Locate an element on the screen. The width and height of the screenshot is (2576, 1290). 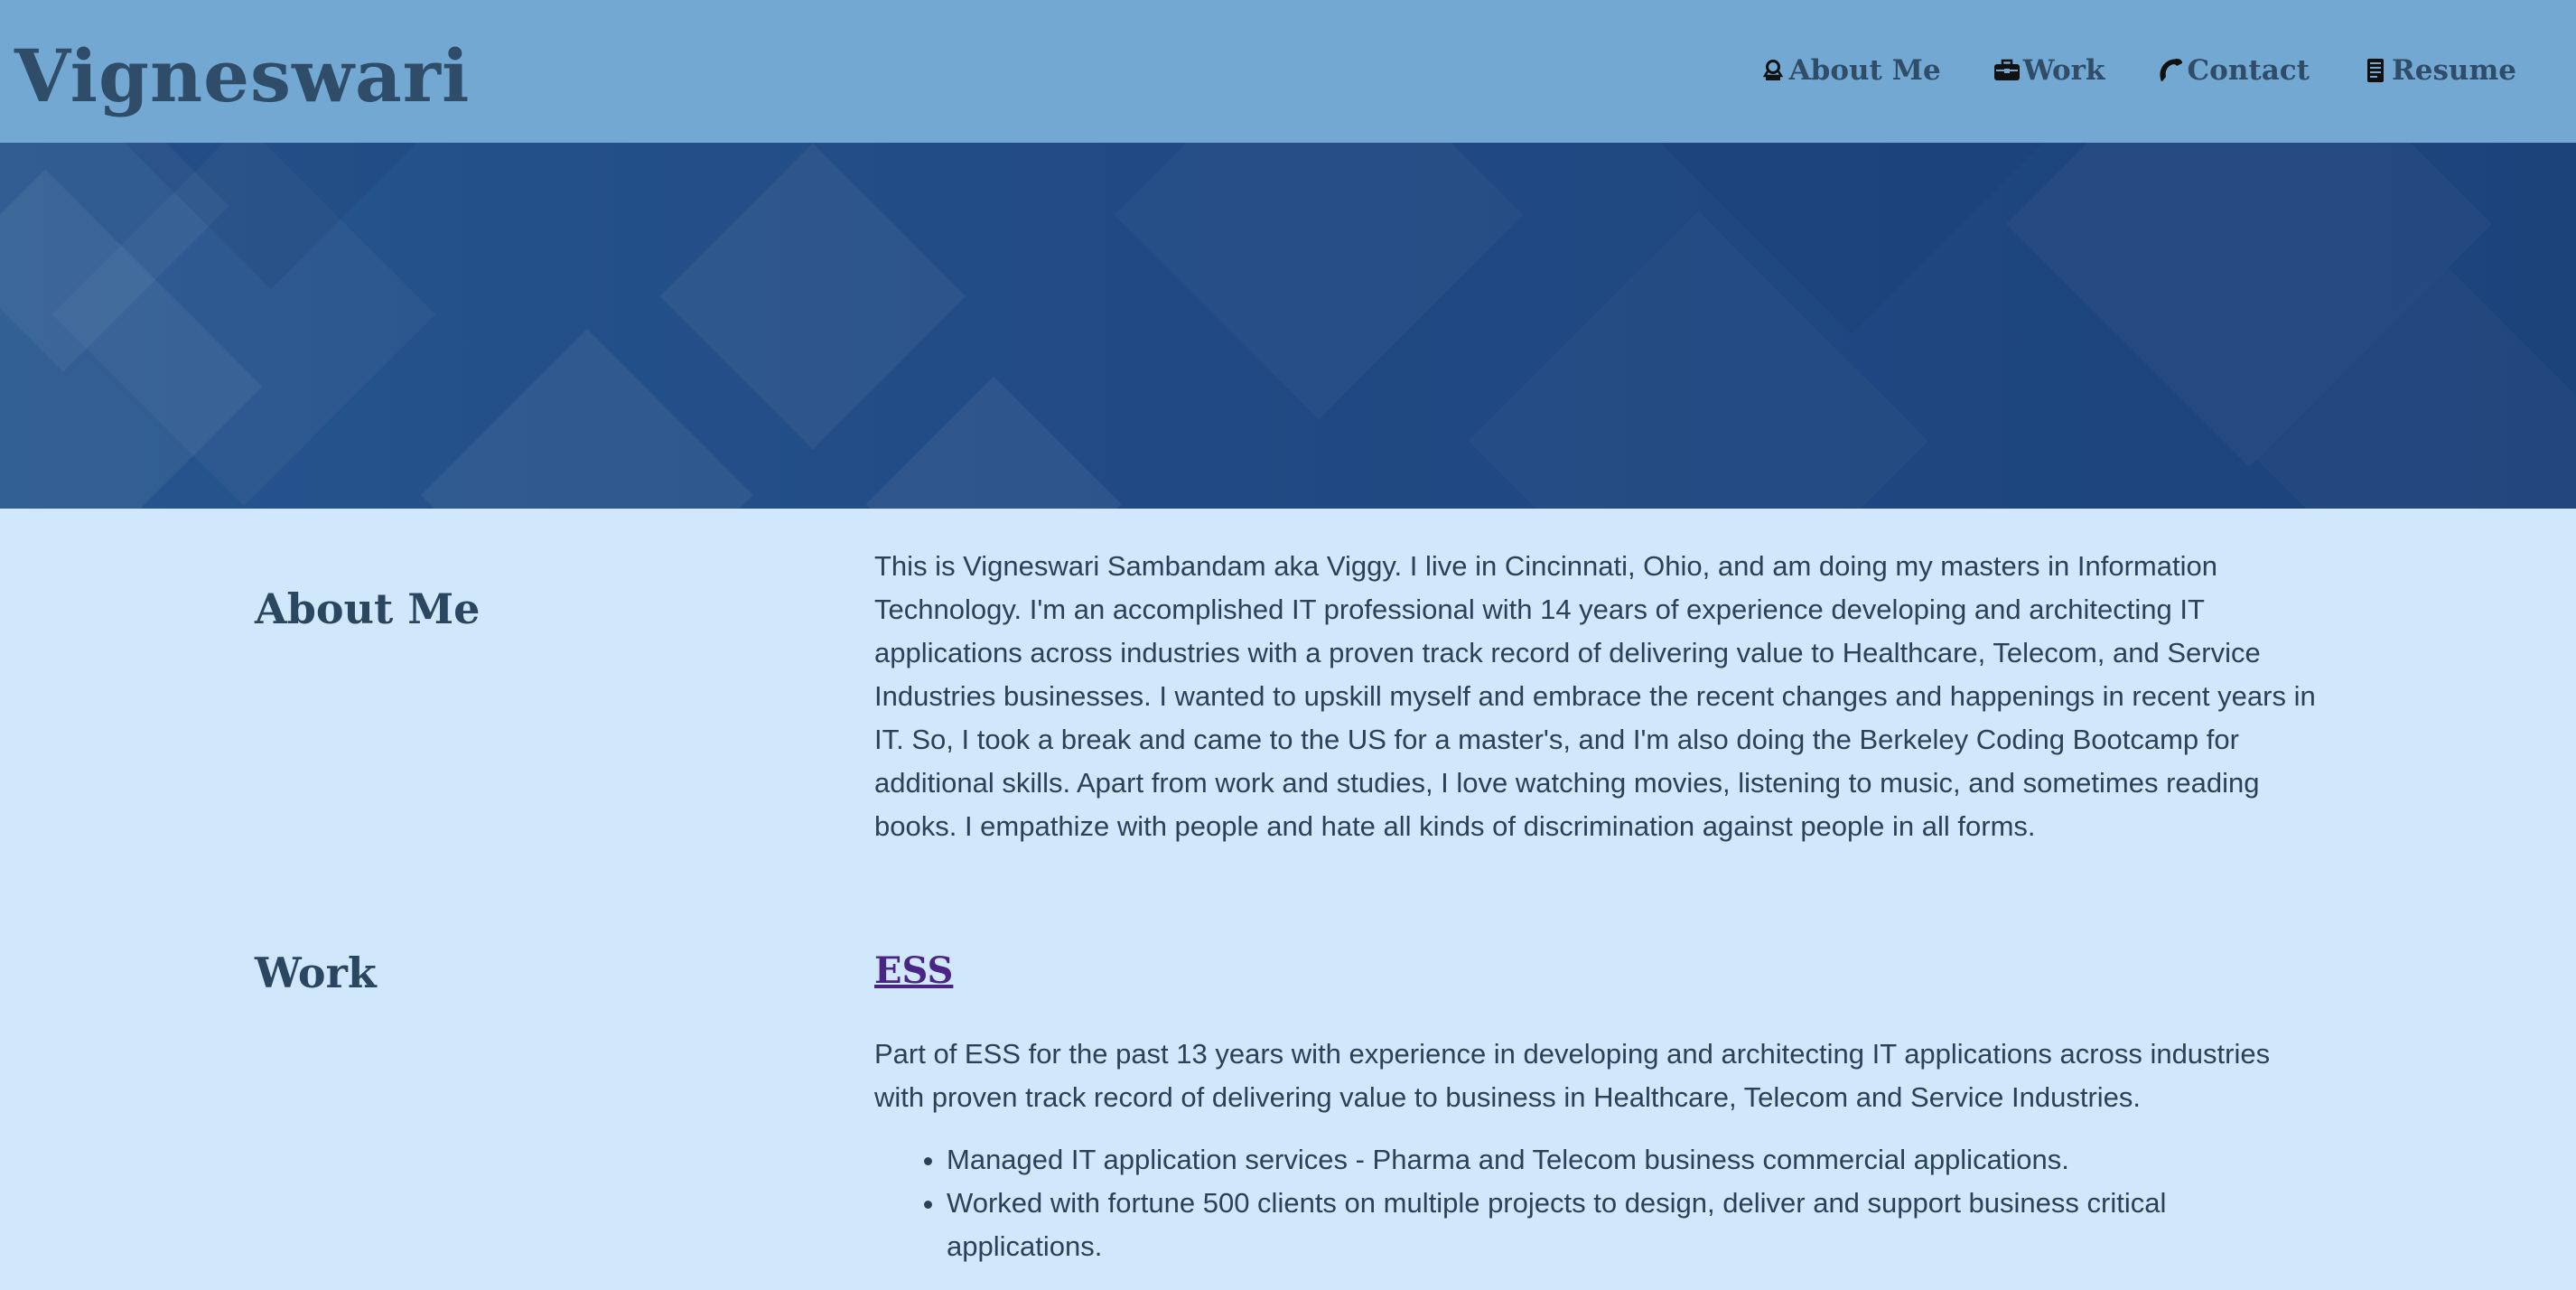
work-heading: Work is located at coordinates (316, 973).